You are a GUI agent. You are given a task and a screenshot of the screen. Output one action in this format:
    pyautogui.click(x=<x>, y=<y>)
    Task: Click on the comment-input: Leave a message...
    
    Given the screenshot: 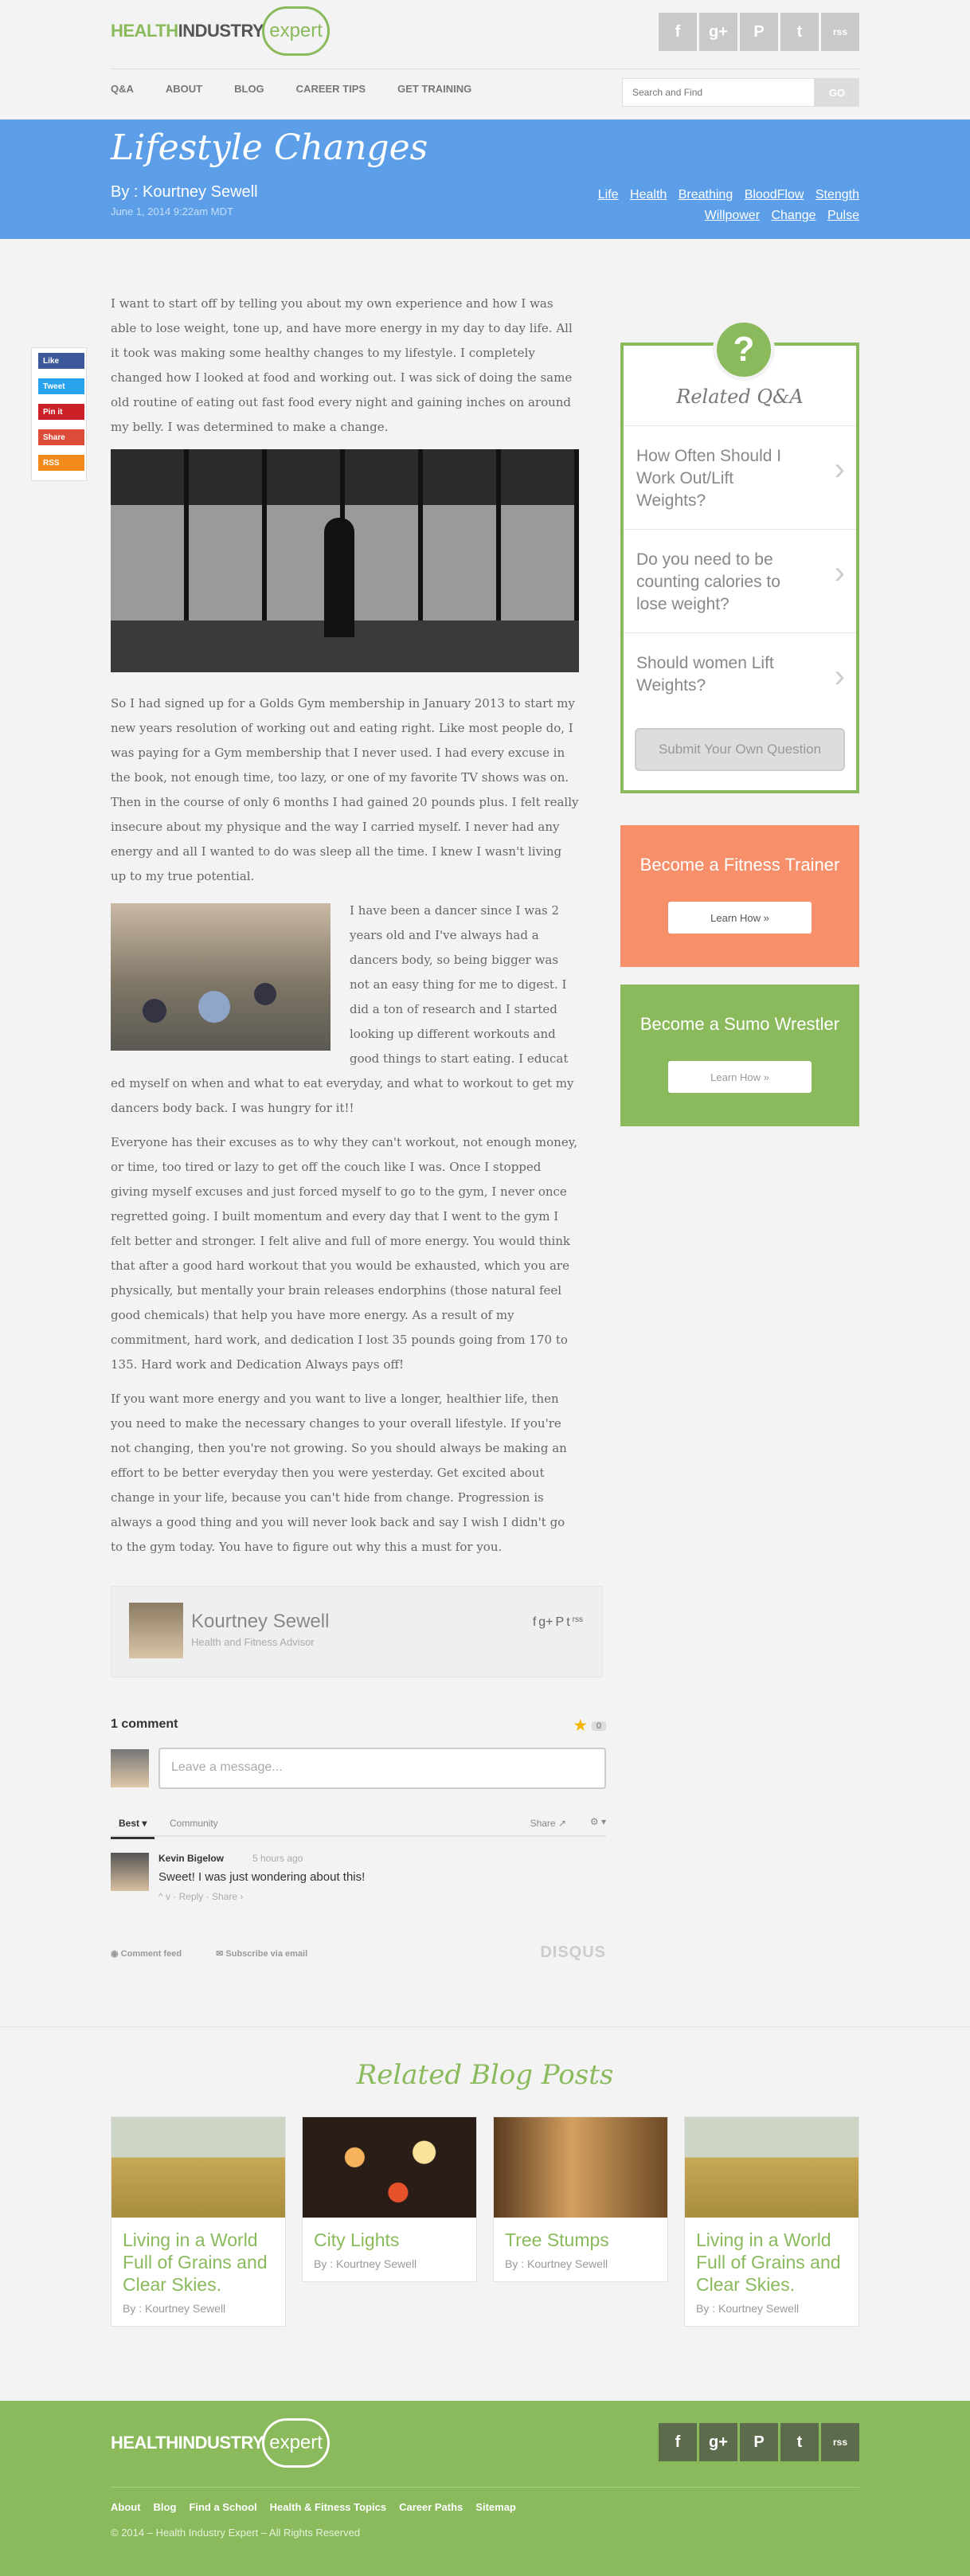 What is the action you would take?
    pyautogui.click(x=382, y=1768)
    